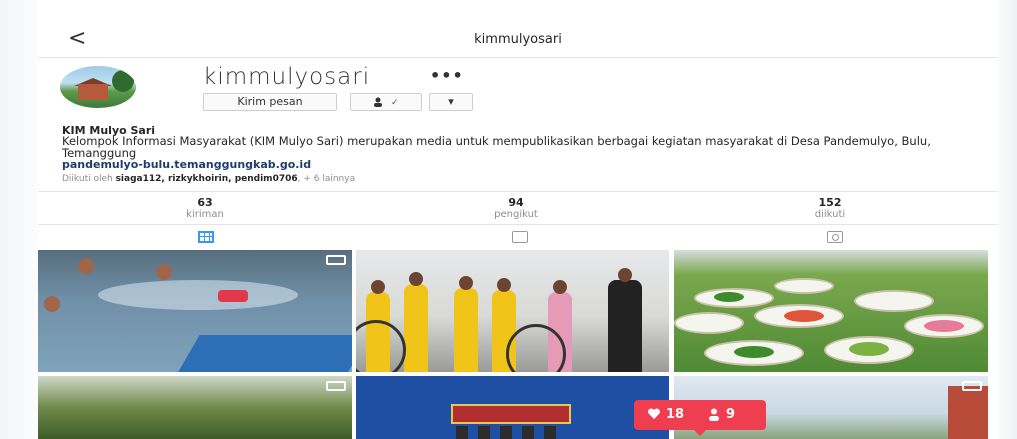 The image size is (1017, 439). What do you see at coordinates (516, 202) in the screenshot?
I see `stat-followers-value: 94` at bounding box center [516, 202].